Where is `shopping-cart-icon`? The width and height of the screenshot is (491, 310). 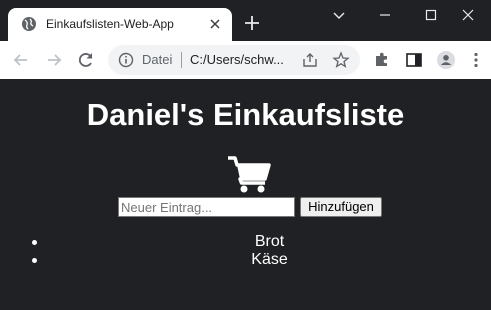
shopping-cart-icon is located at coordinates (249, 174).